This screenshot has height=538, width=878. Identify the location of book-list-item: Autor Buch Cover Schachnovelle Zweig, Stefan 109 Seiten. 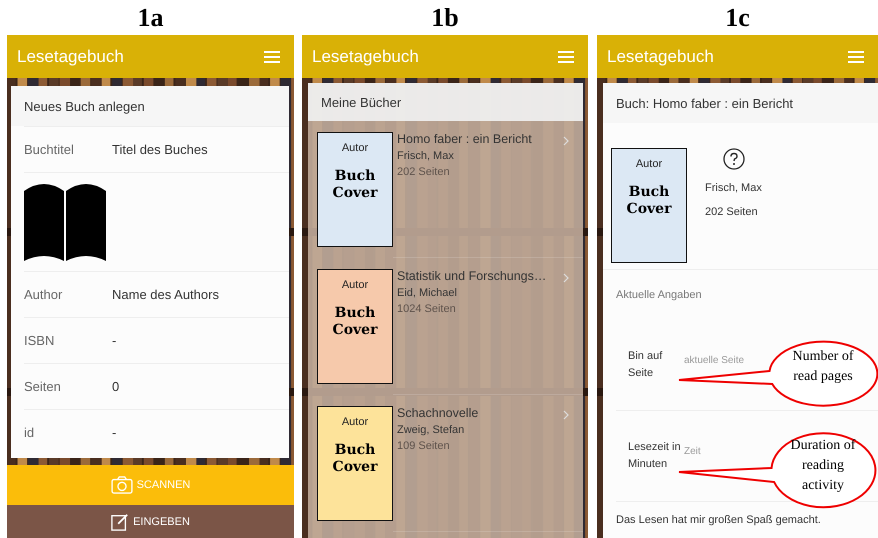
(445, 463).